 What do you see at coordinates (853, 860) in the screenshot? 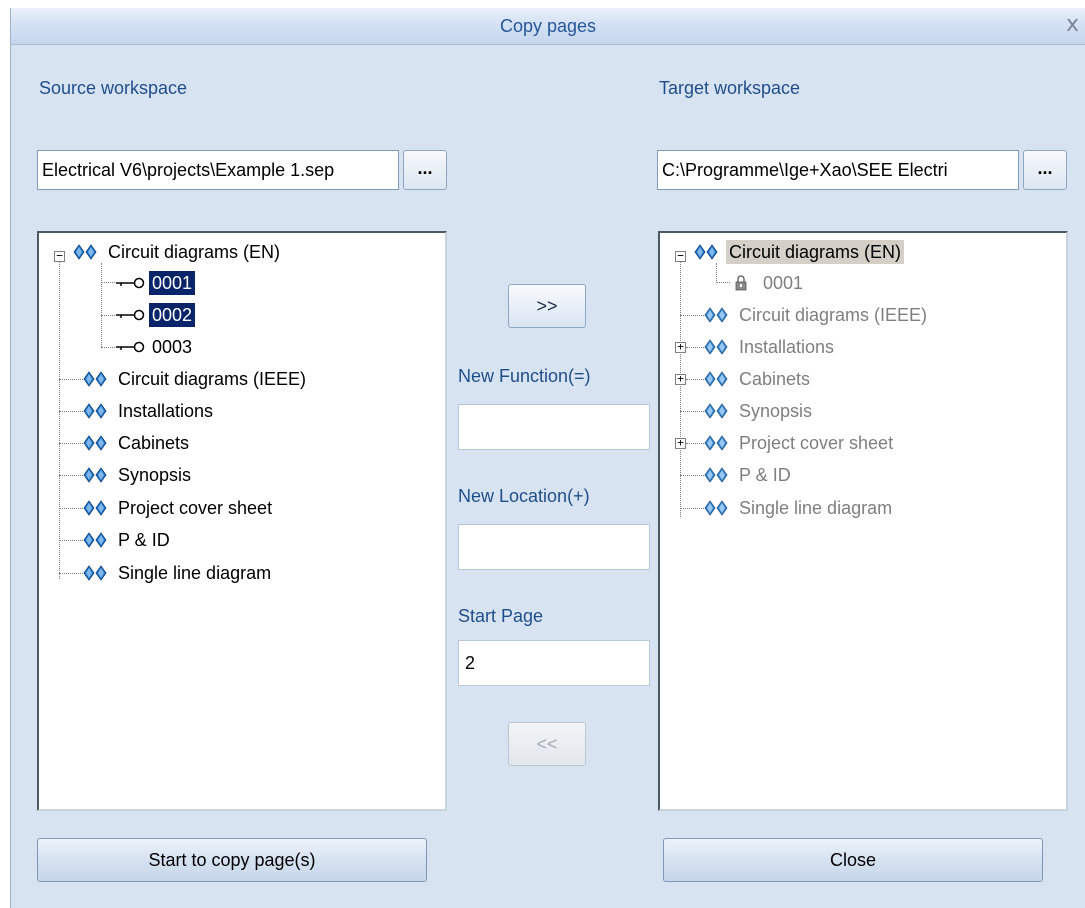
I see `close-button: Close` at bounding box center [853, 860].